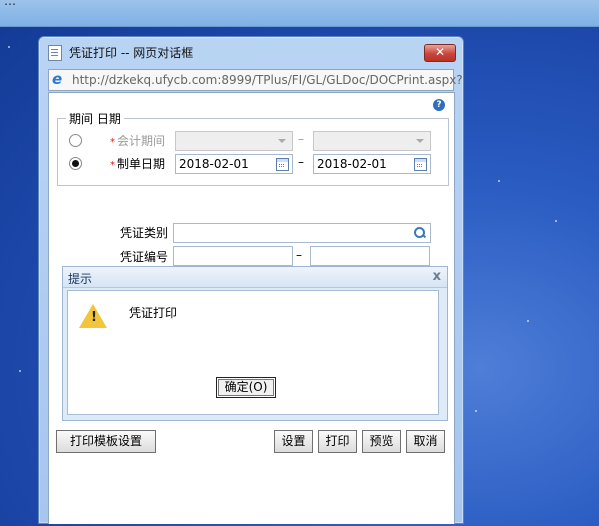  I want to click on date-to-input: 2018-02-01, so click(372, 164).